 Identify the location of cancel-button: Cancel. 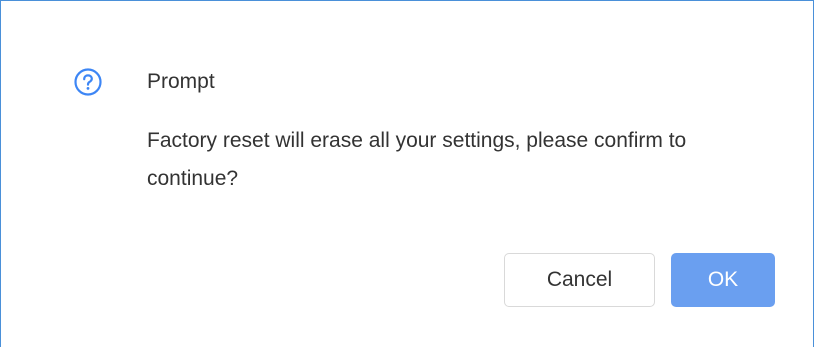
(579, 280).